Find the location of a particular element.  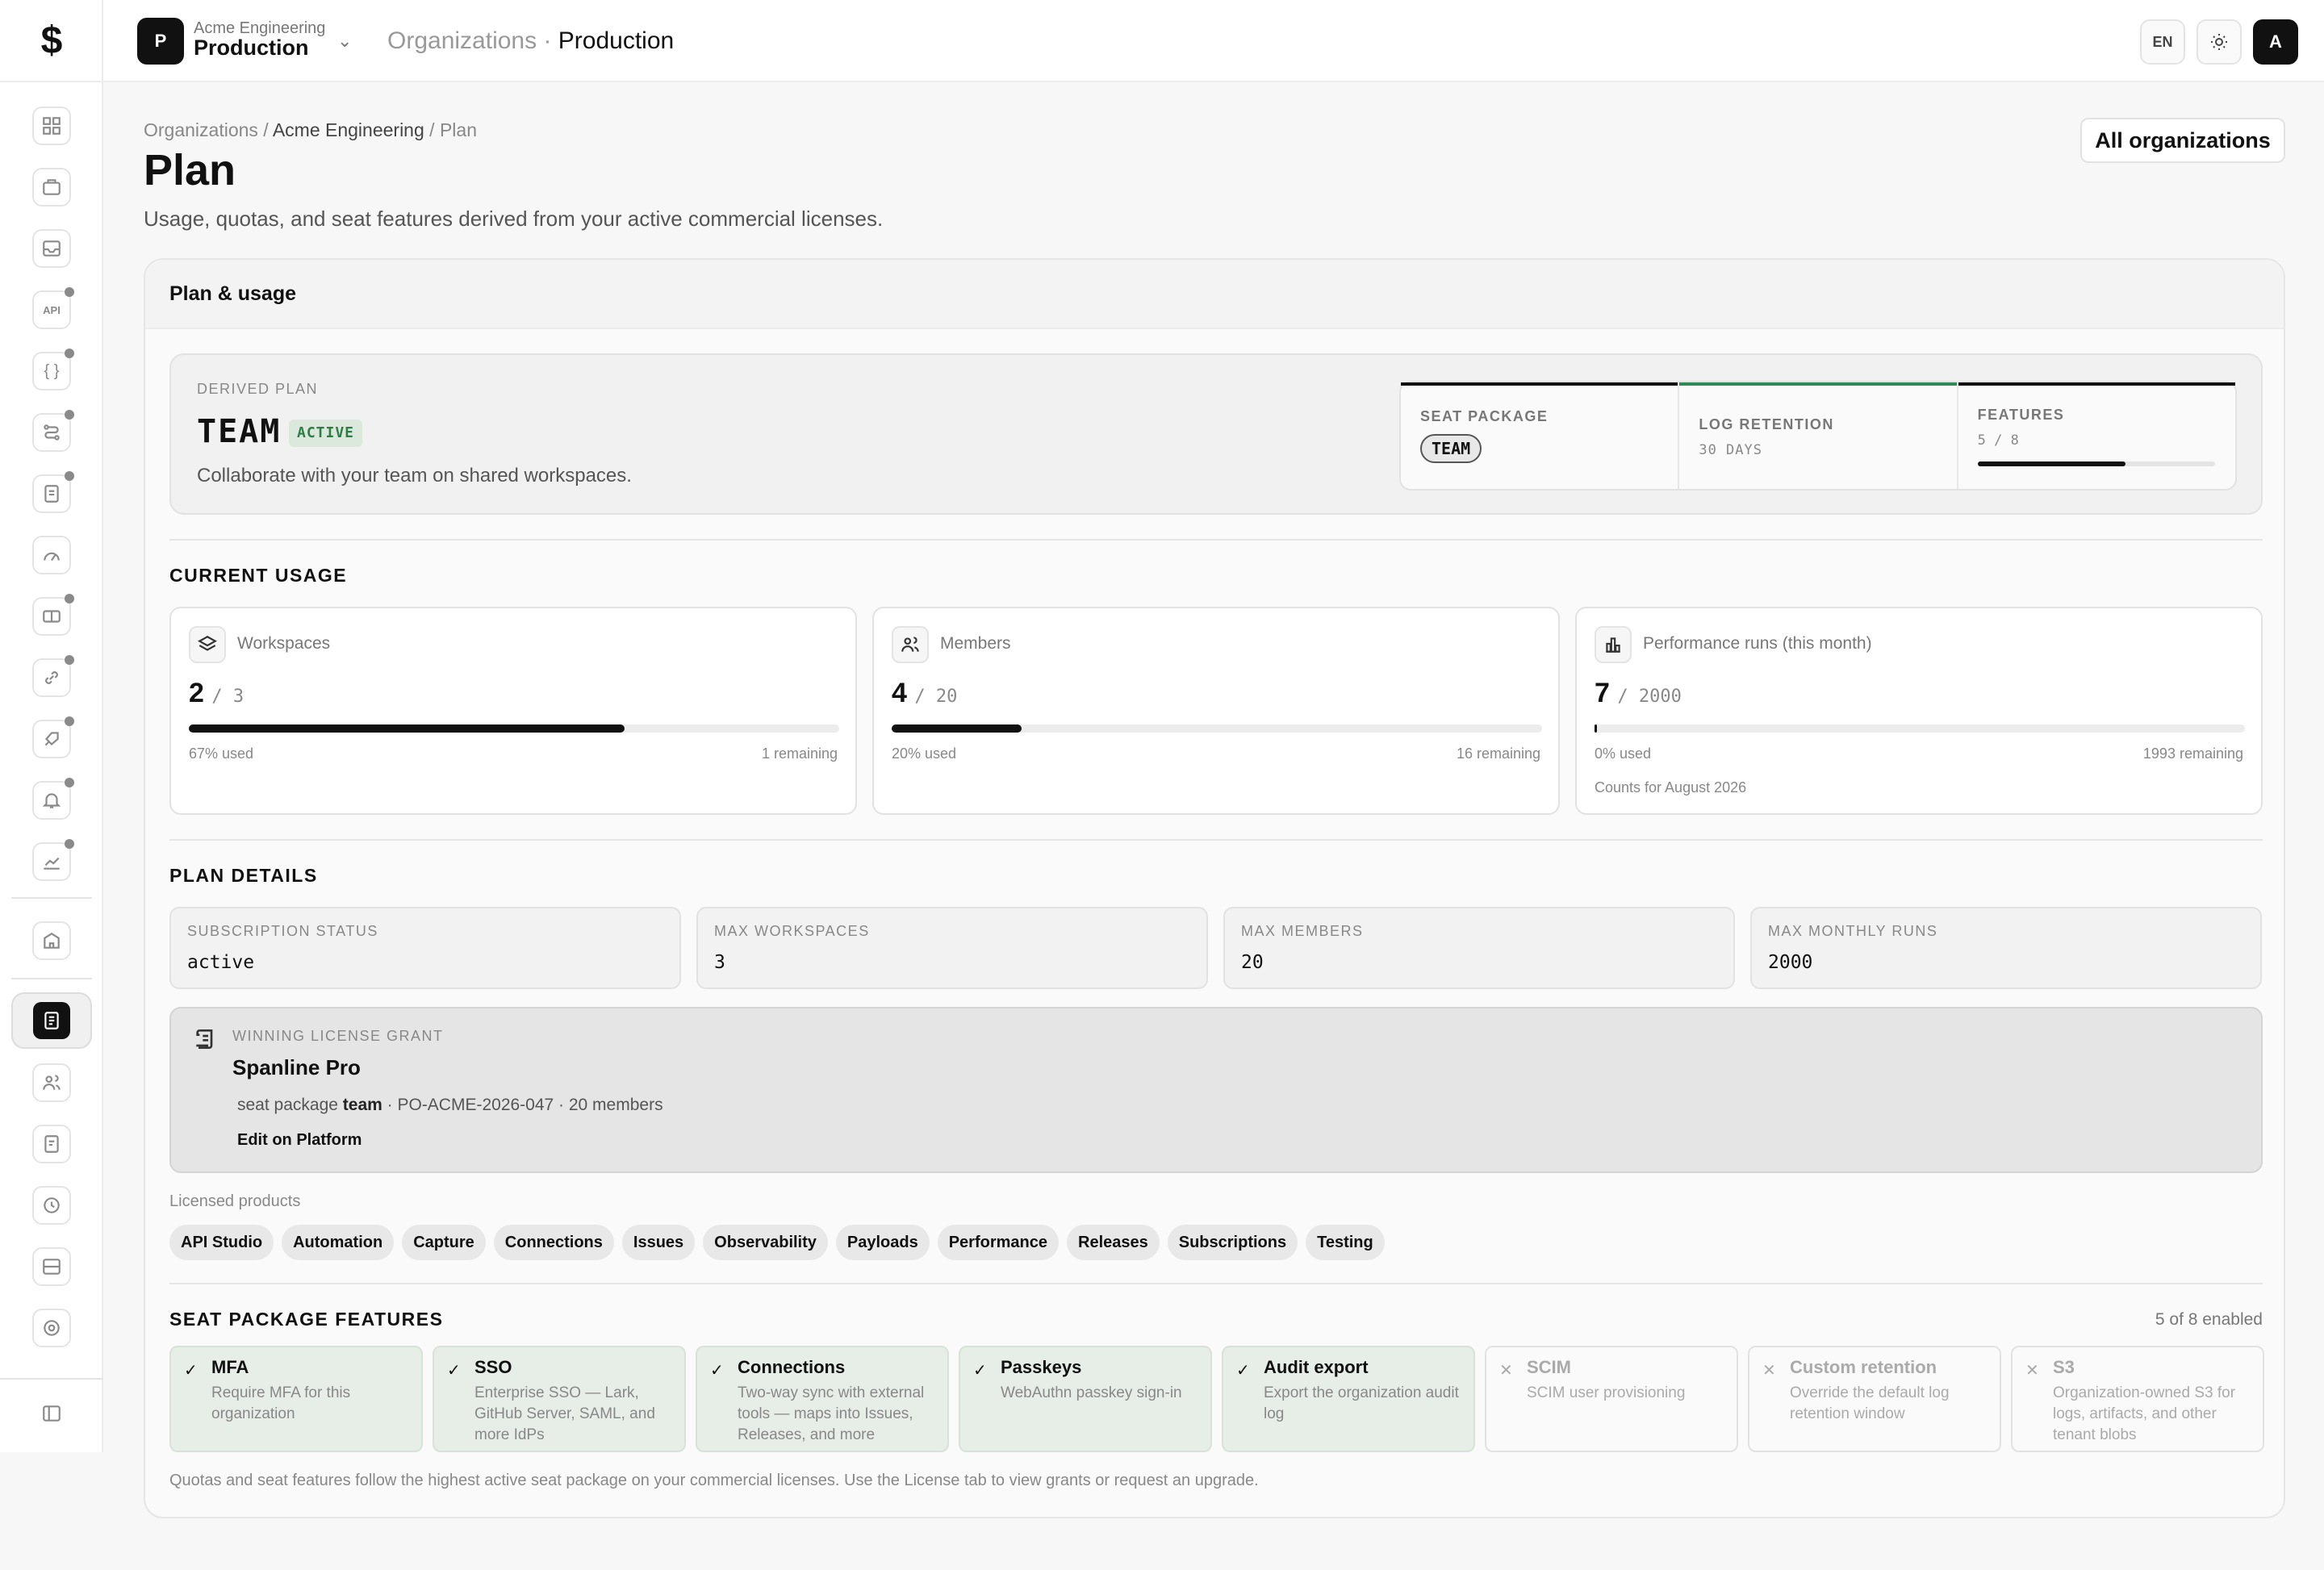

top-breadcrumb: Organizations · Production is located at coordinates (530, 41).